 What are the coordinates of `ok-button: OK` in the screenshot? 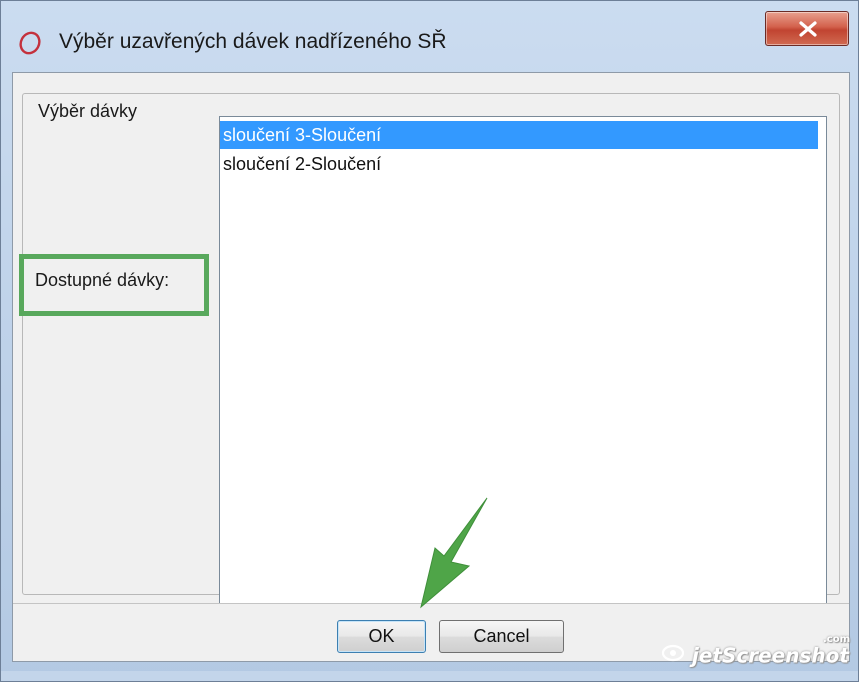 It's located at (381, 636).